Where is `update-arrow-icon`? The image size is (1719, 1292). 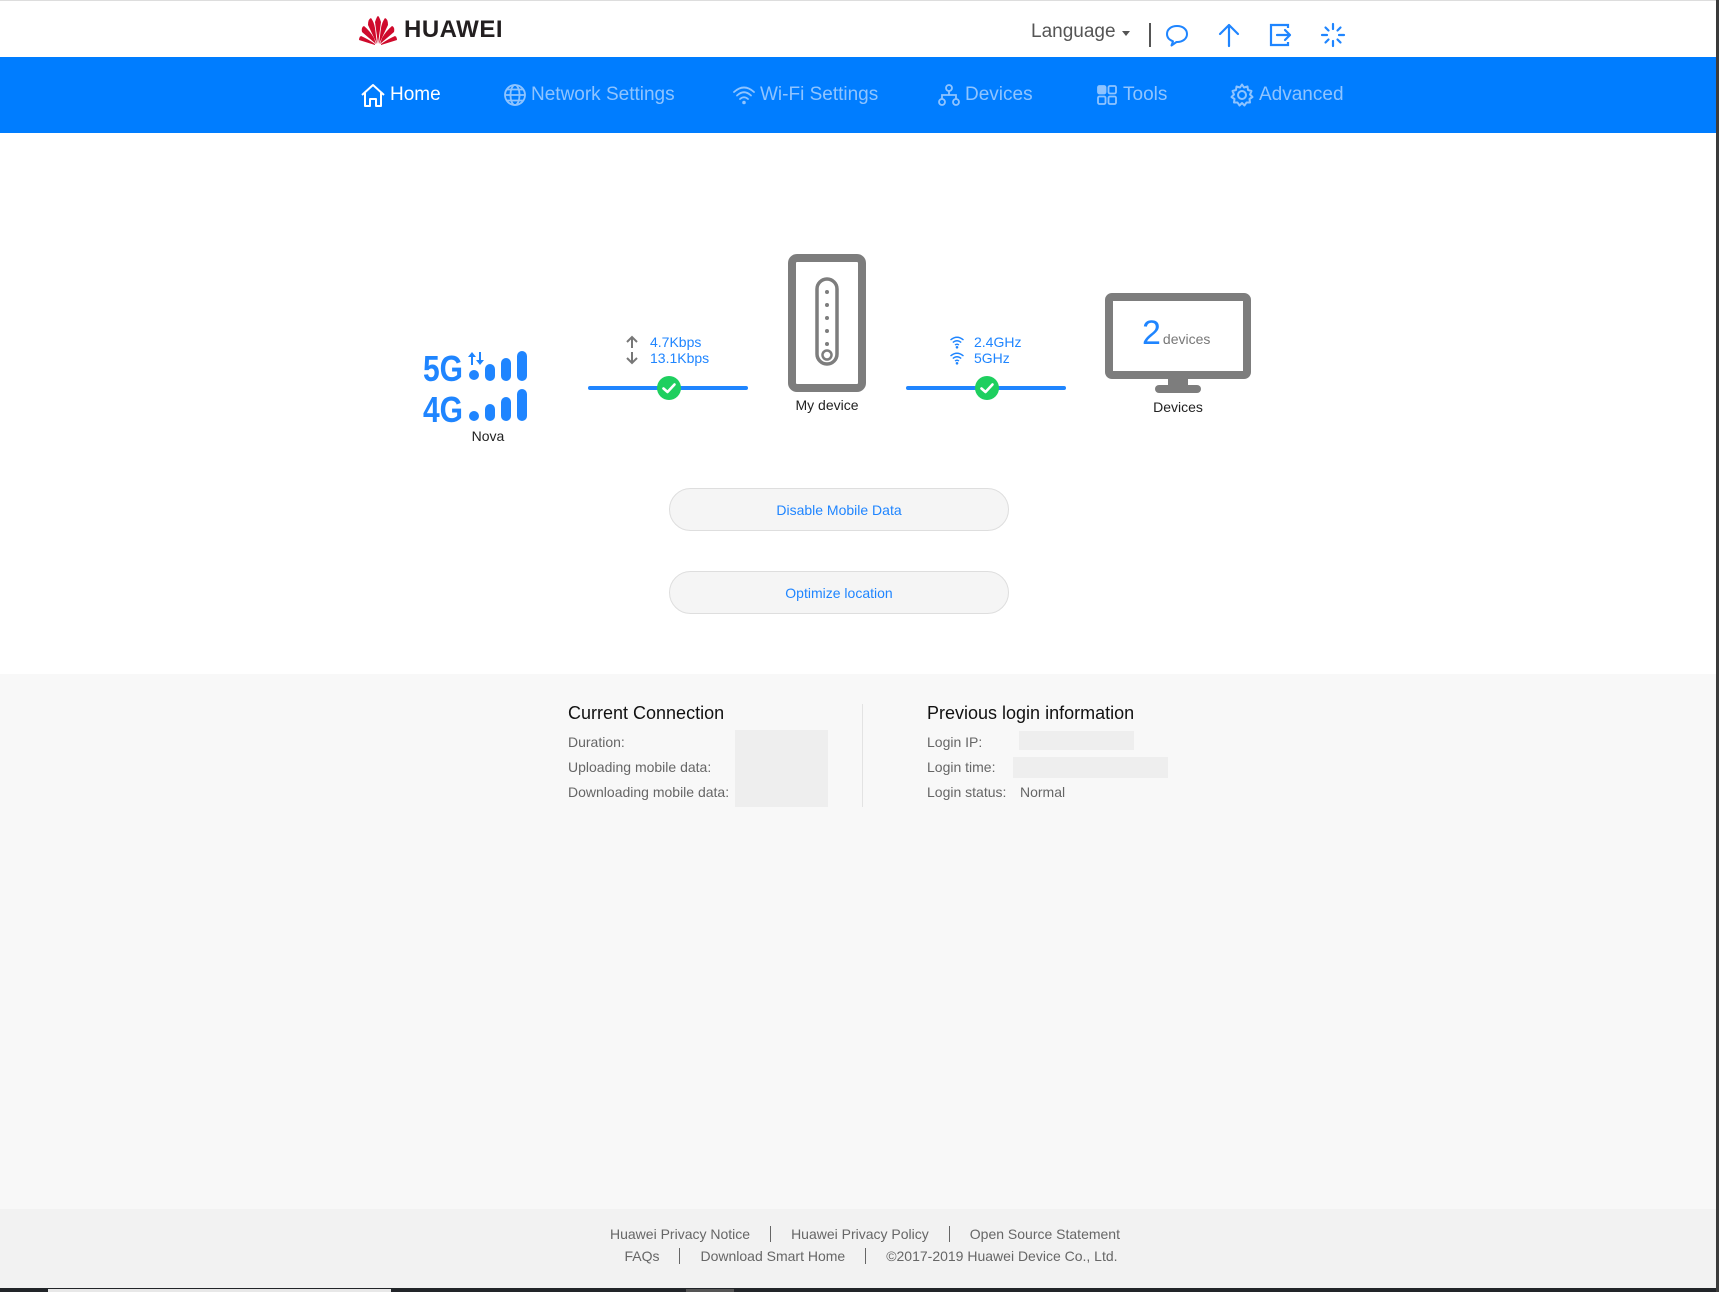
update-arrow-icon is located at coordinates (1229, 35).